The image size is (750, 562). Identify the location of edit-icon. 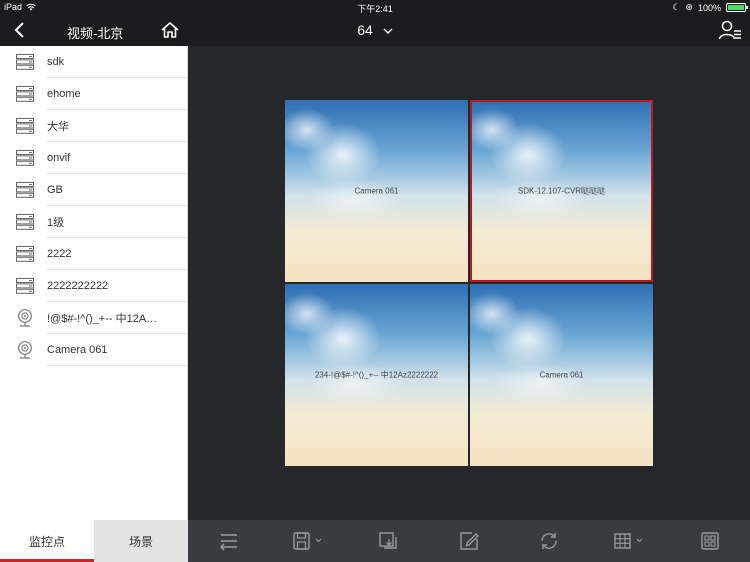
(469, 541).